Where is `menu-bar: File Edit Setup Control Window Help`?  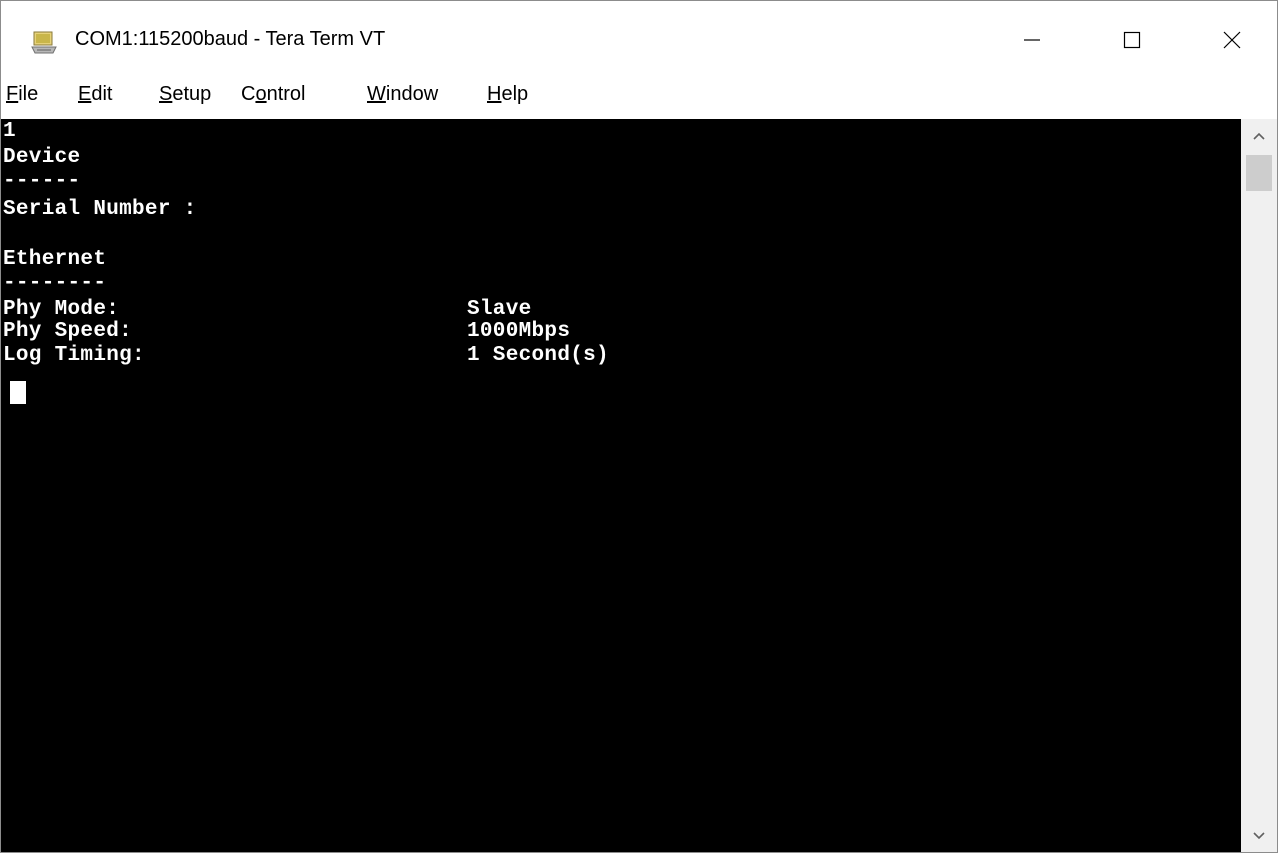 menu-bar: File Edit Setup Control Window Help is located at coordinates (639, 98).